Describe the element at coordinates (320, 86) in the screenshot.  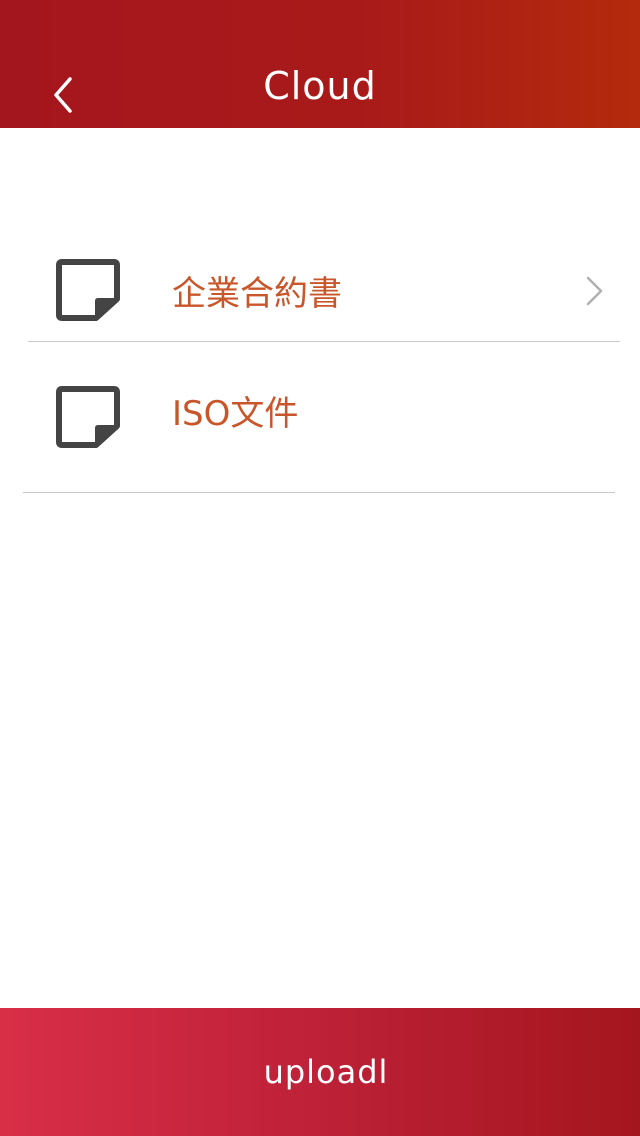
I see `page-title: Cloud` at that location.